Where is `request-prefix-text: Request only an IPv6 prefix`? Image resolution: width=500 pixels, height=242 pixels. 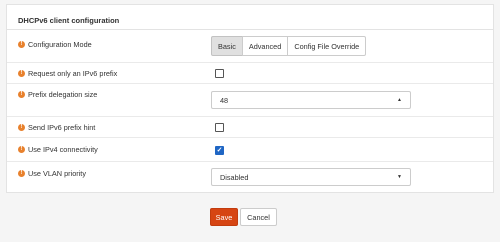 request-prefix-text: Request only an IPv6 prefix is located at coordinates (73, 73).